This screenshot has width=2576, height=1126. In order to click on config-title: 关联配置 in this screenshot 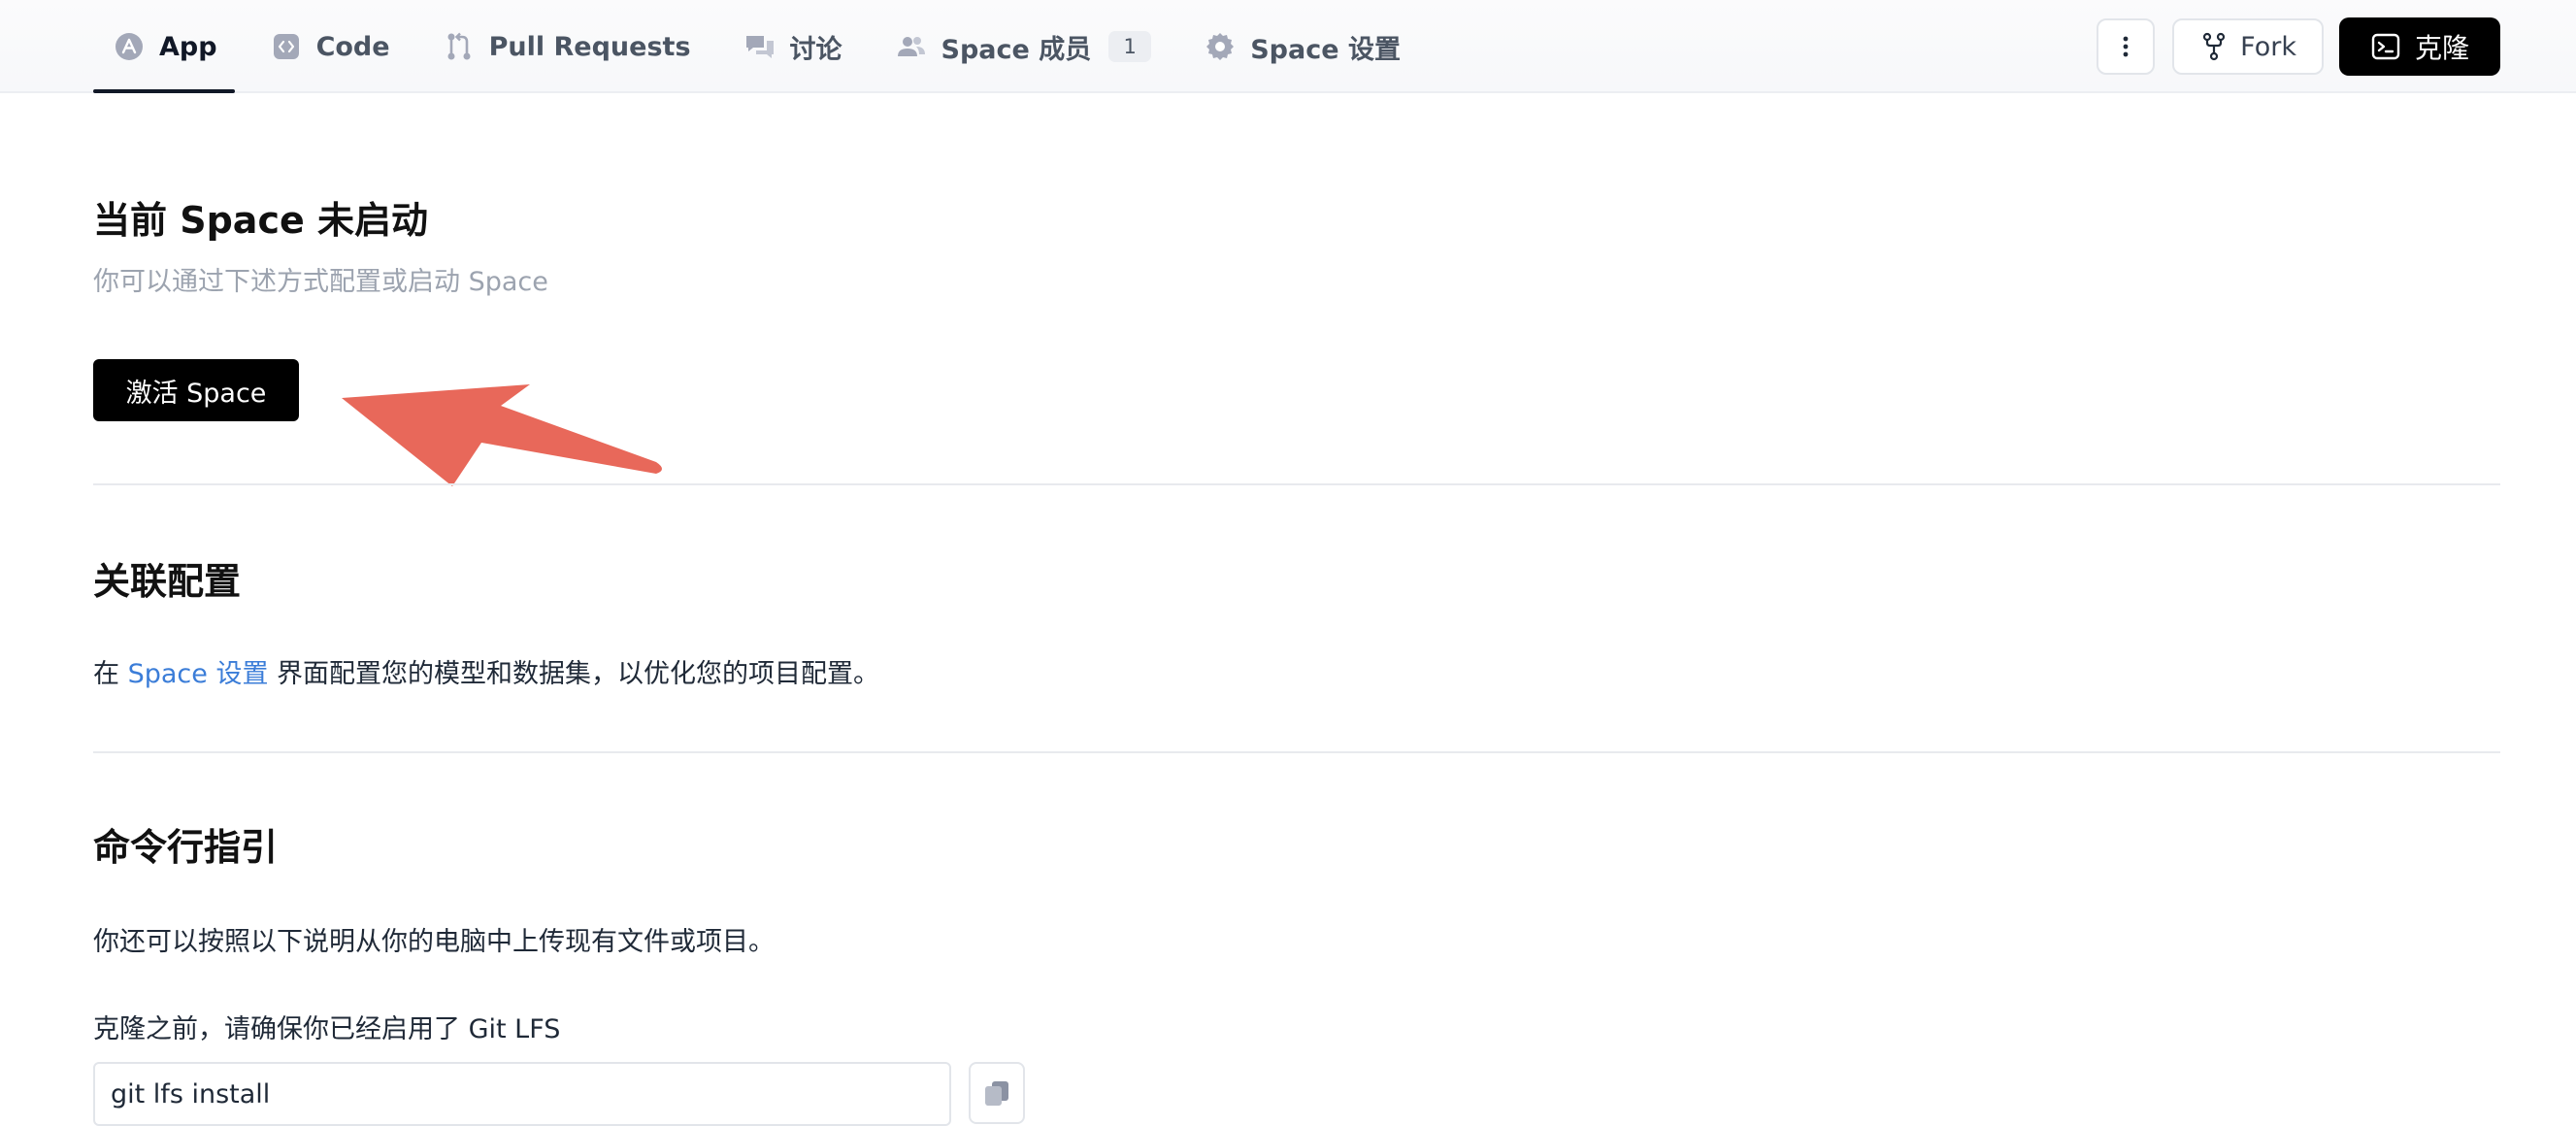, I will do `click(167, 581)`.